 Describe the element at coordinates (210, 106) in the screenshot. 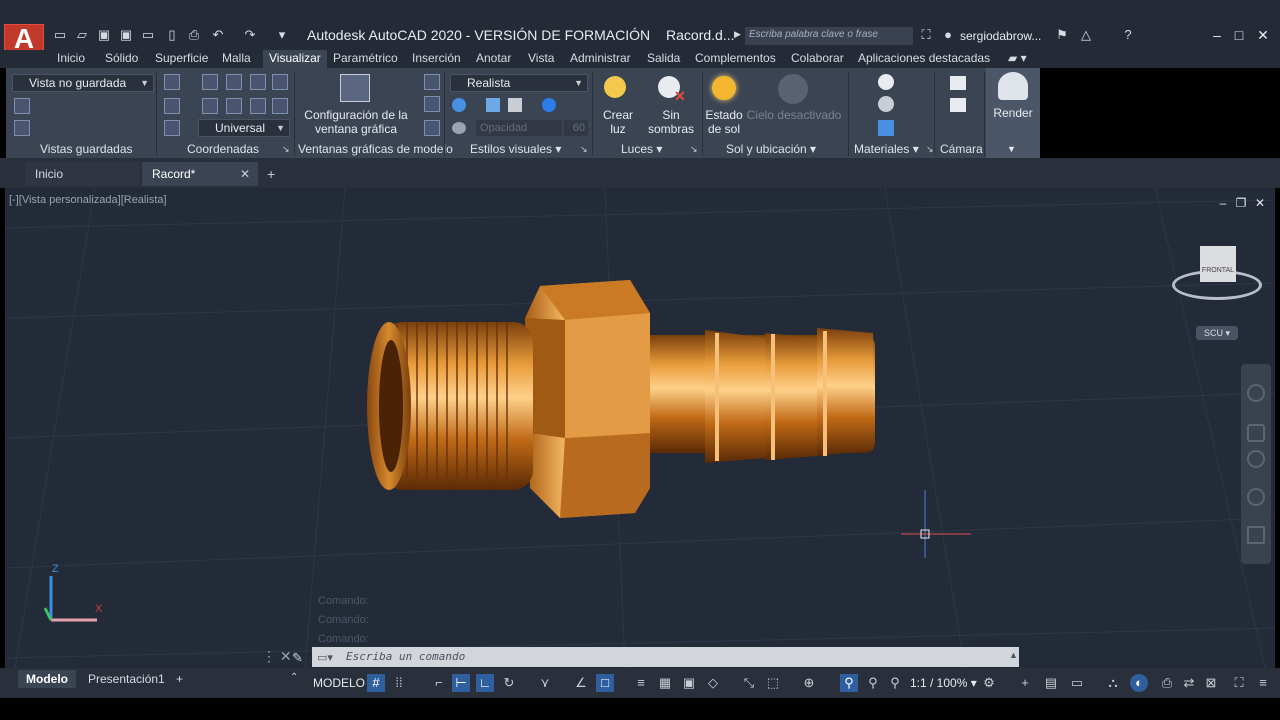

I see `ucs-view-icon` at that location.